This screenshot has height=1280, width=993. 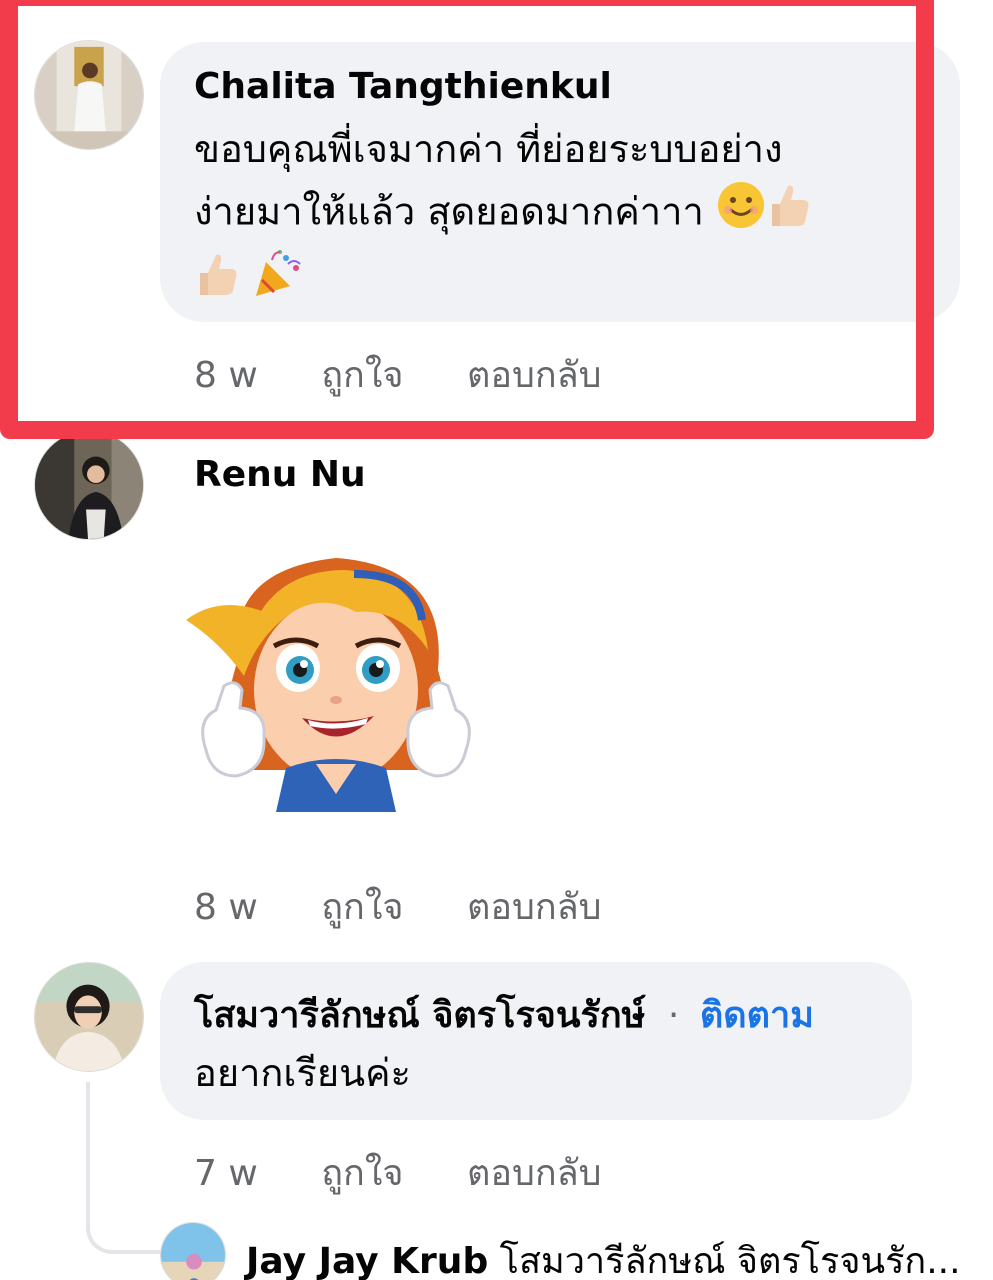 I want to click on avatar-renu, so click(x=89, y=485).